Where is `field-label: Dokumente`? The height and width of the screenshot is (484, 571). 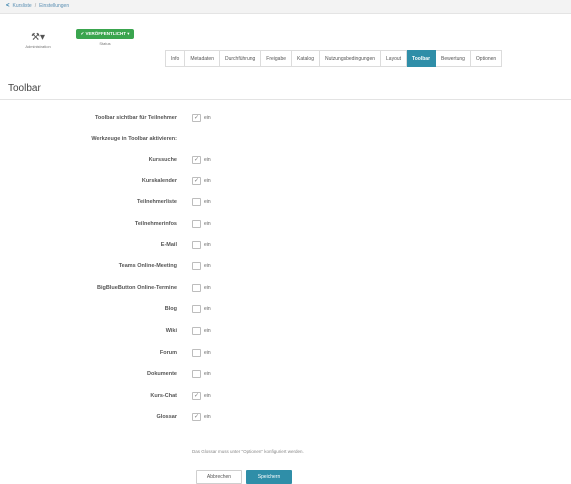 field-label: Dokumente is located at coordinates (162, 374).